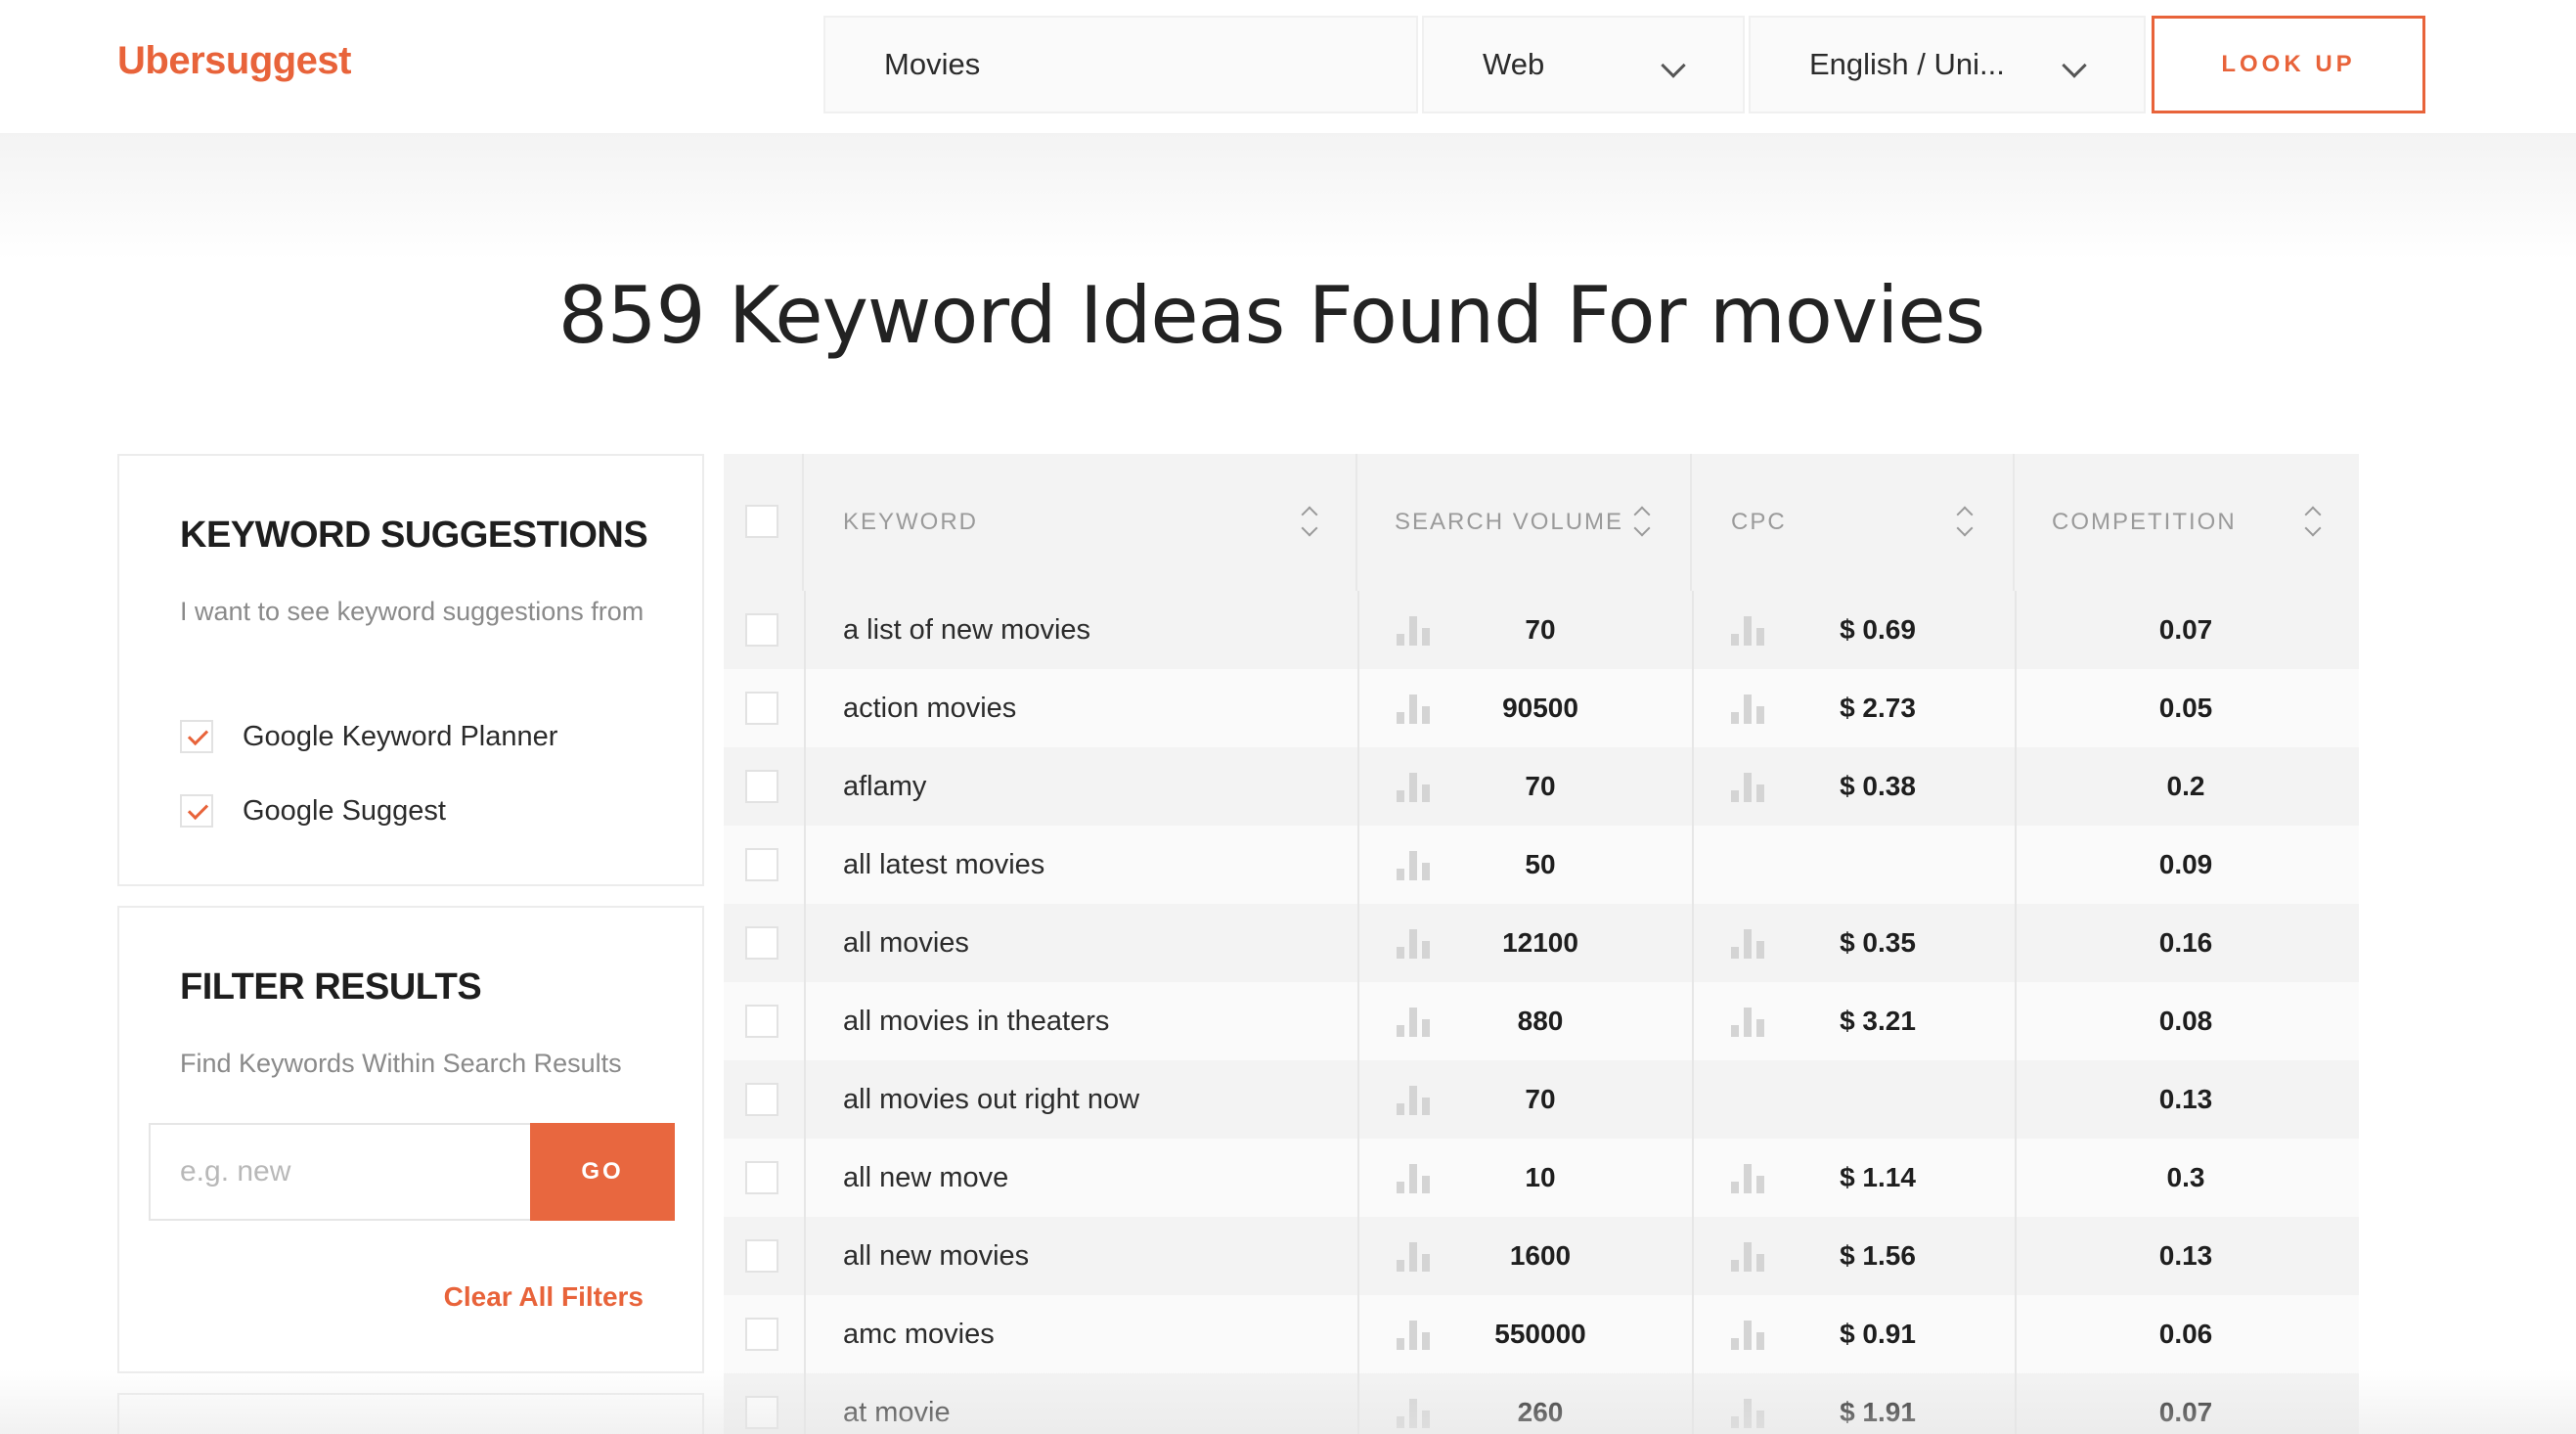 This screenshot has width=2576, height=1434. Describe the element at coordinates (544, 1297) in the screenshot. I see `clear-all-filters-link: Clear All Filters` at that location.